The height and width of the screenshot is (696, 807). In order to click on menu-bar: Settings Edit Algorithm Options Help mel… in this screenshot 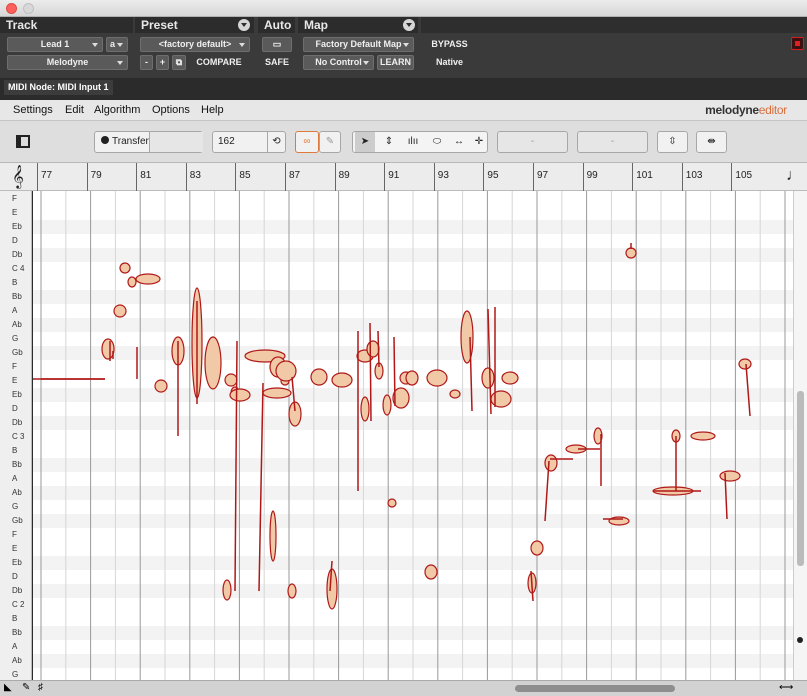, I will do `click(403, 110)`.